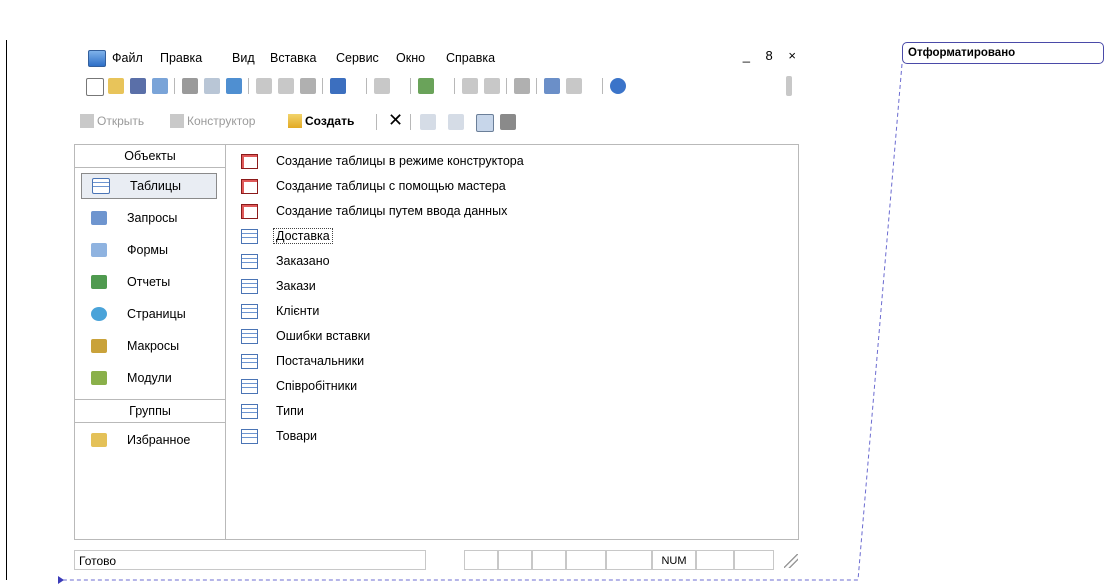 This screenshot has width=1113, height=586. I want to click on form-icon, so click(99, 250).